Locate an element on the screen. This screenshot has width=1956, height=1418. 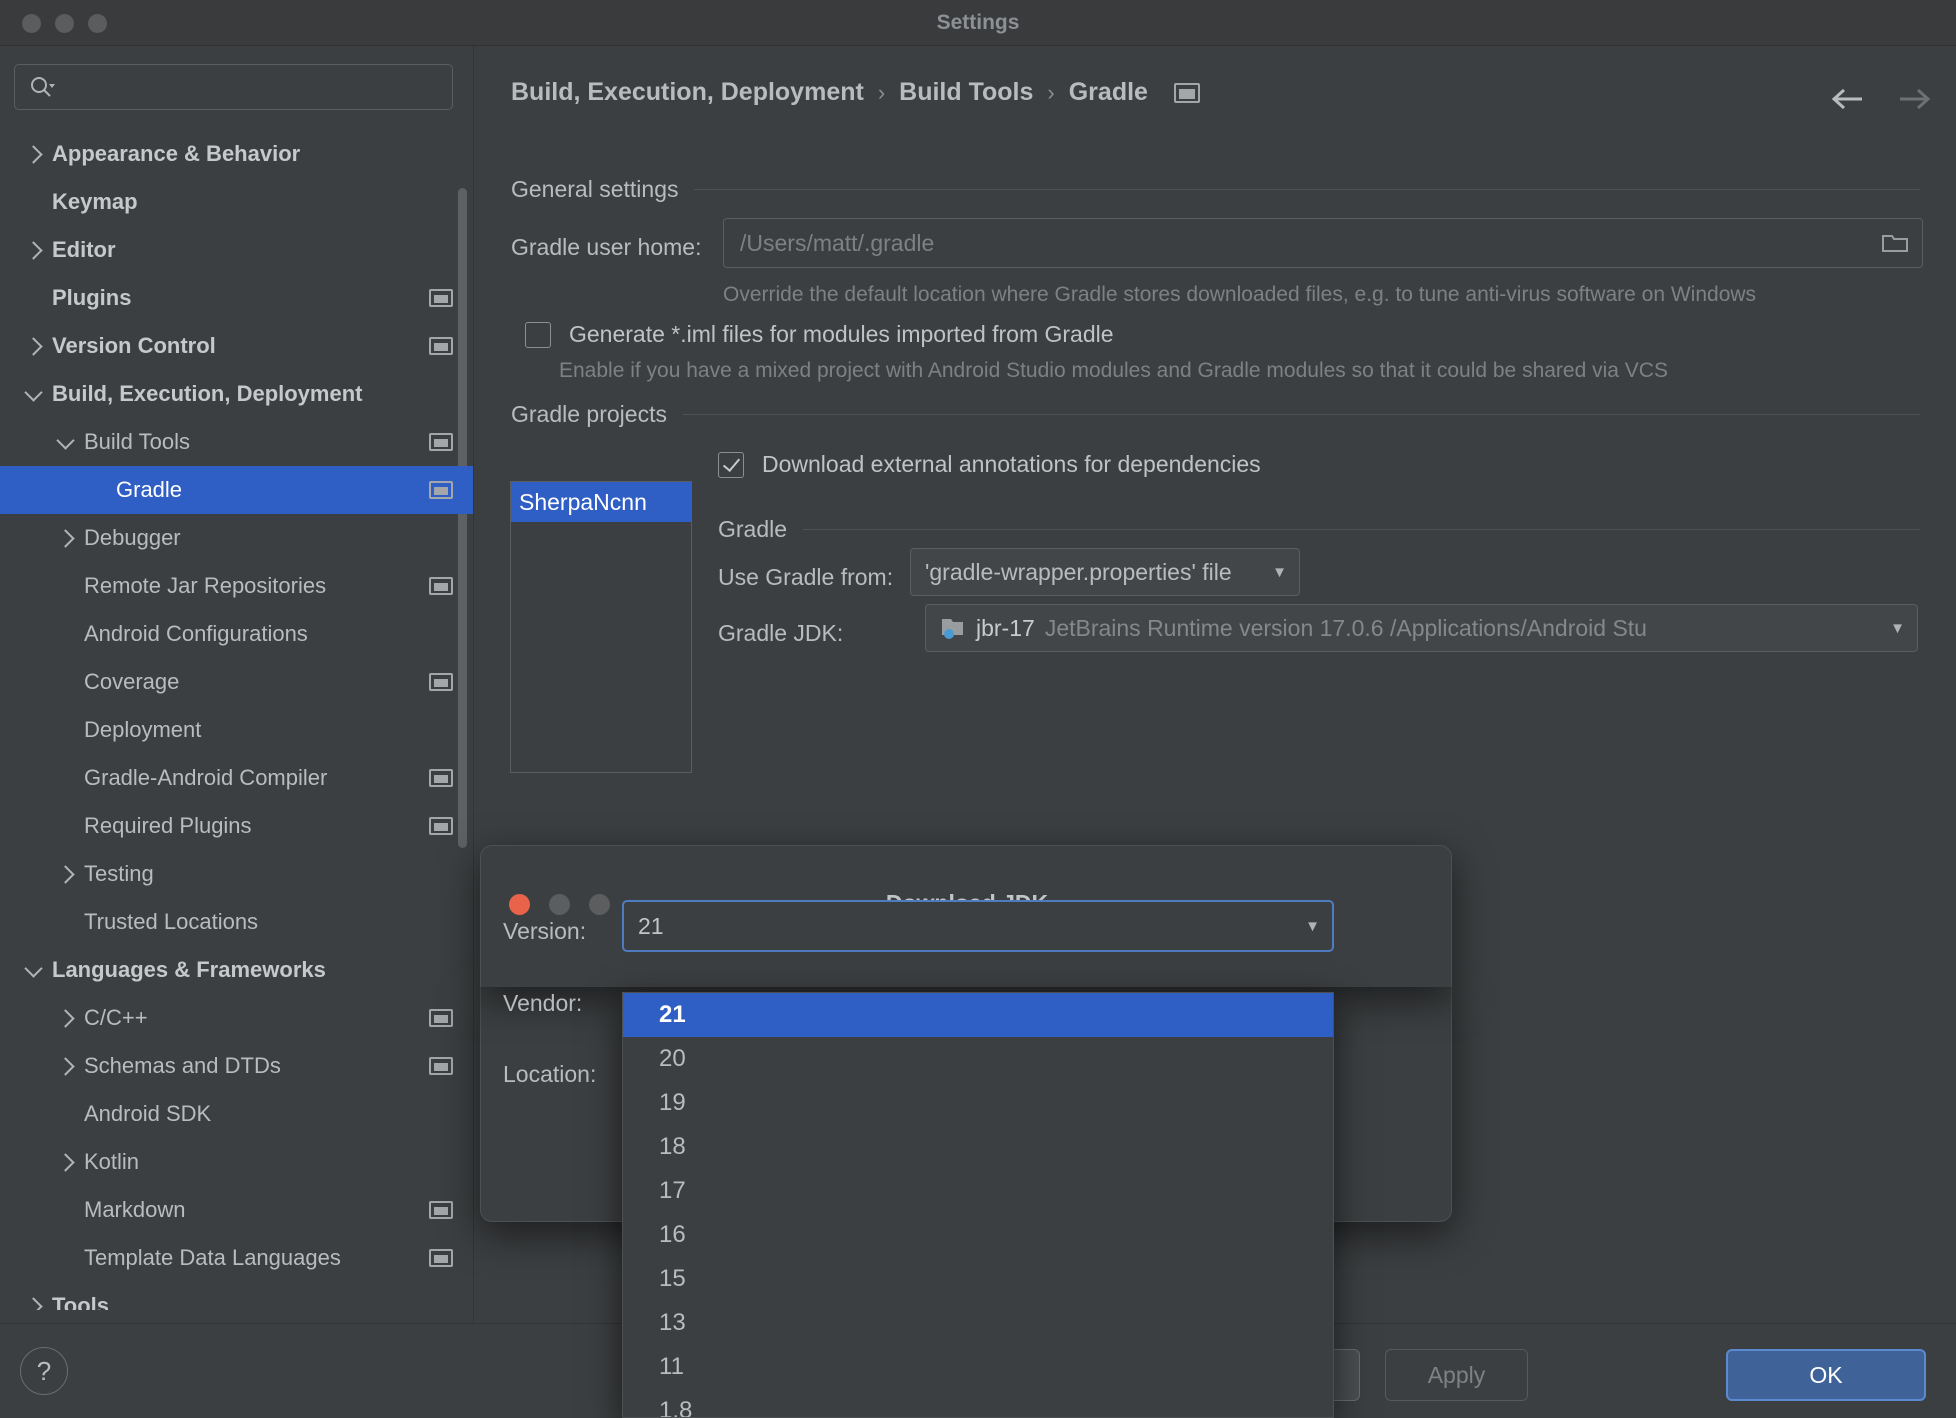
version-option: 15 is located at coordinates (978, 1279).